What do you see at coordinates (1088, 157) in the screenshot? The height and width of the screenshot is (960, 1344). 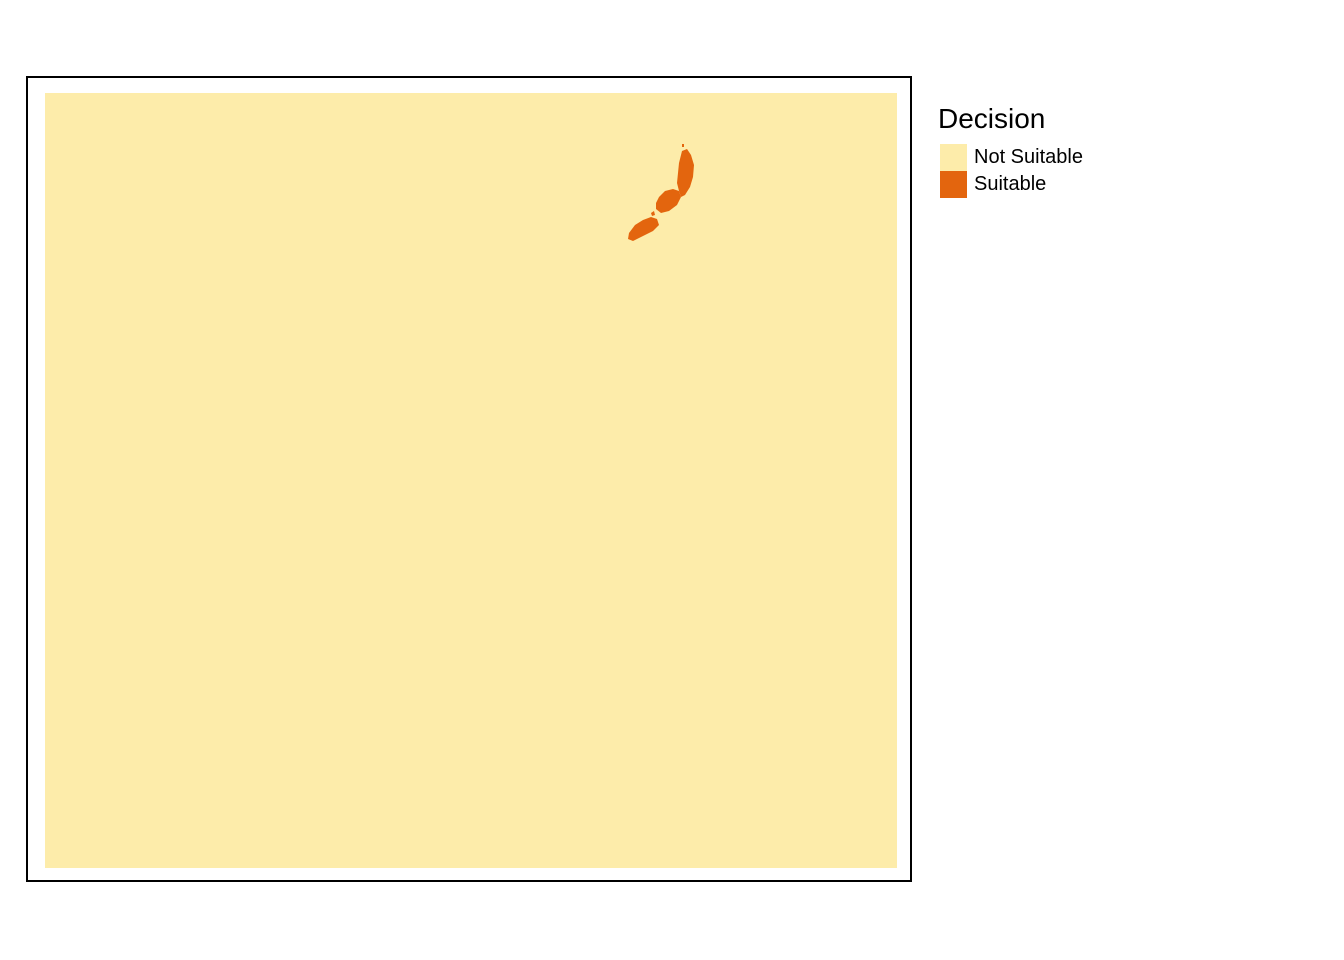 I see `legend-item-not-suitable: Not Suitable` at bounding box center [1088, 157].